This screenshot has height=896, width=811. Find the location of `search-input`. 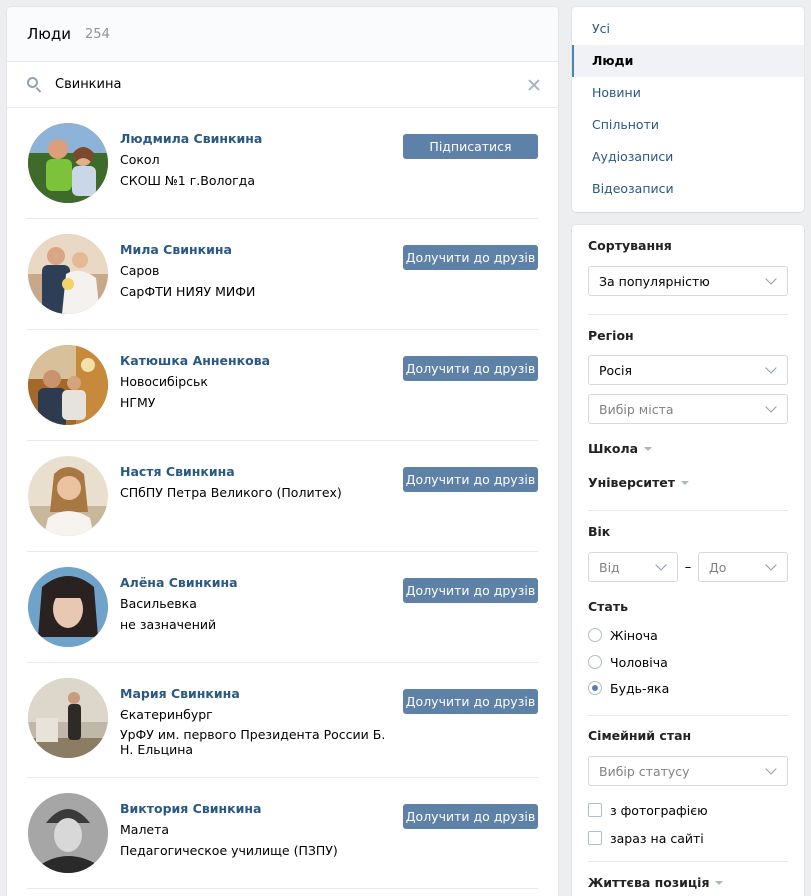

search-input is located at coordinates (291, 84).